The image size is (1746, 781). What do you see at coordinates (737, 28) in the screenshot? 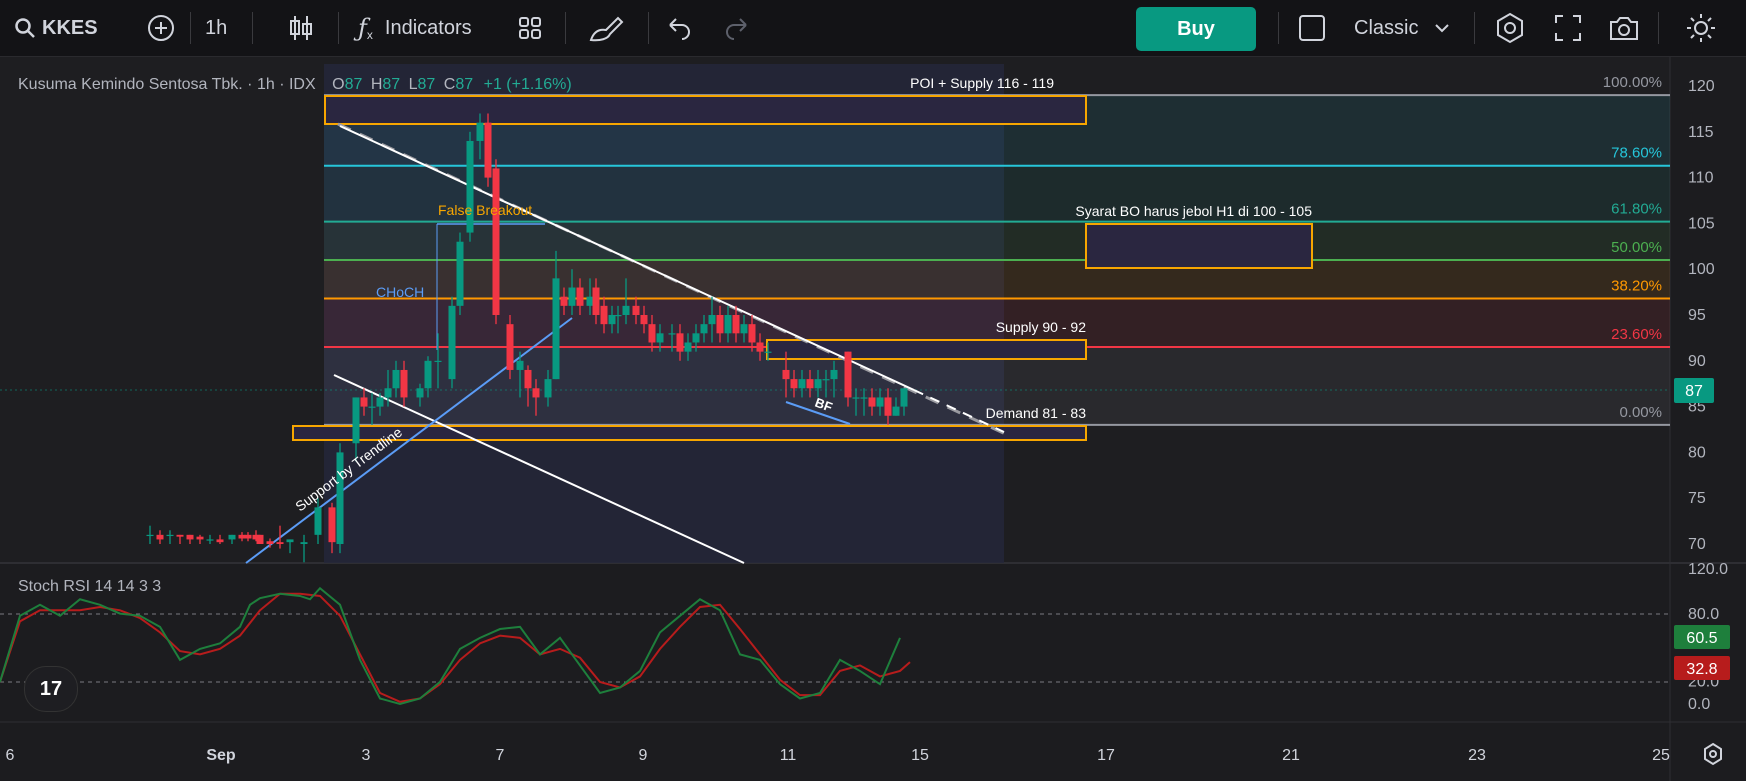
I see `redo-button` at bounding box center [737, 28].